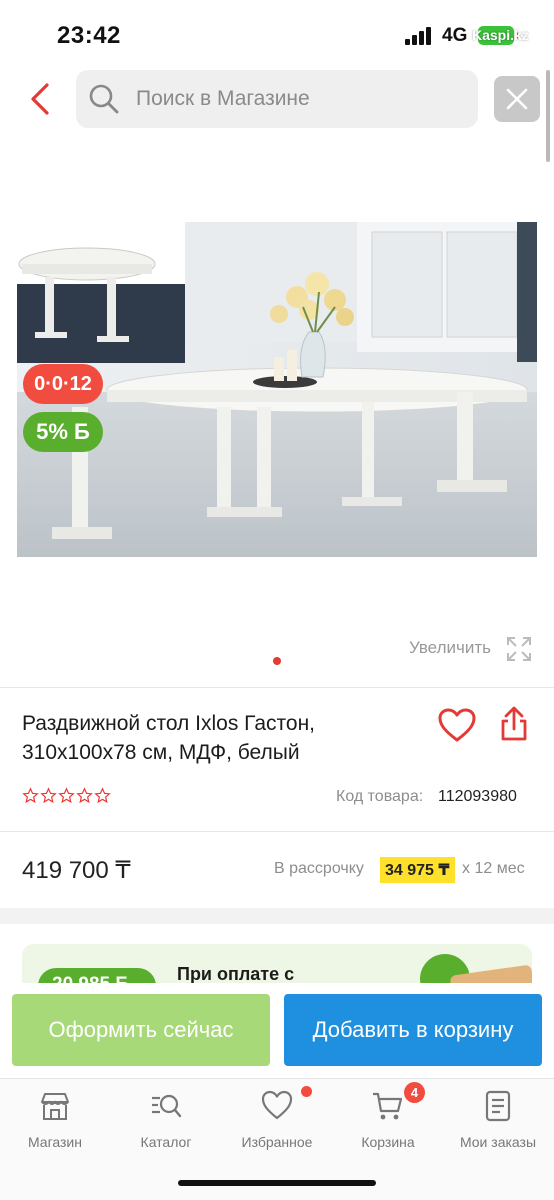 This screenshot has width=554, height=1200. Describe the element at coordinates (500, 35) in the screenshot. I see `carrier-watermark: Kaspi.kz` at that location.